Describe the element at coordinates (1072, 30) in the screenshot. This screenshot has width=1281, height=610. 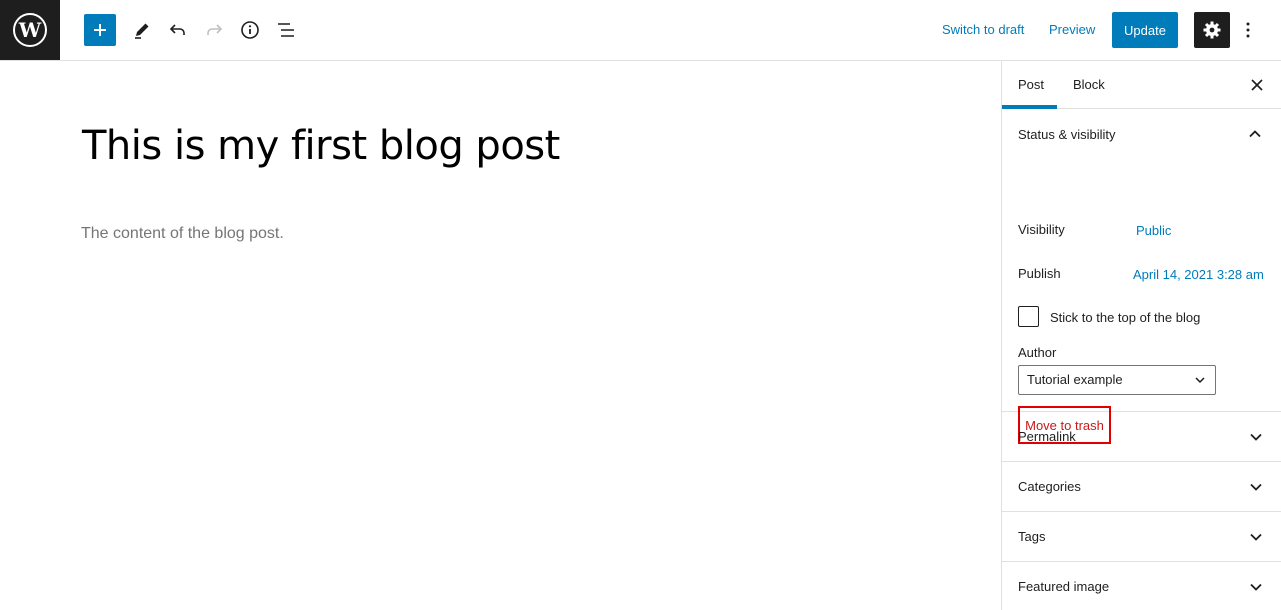
I see `preview-button: Preview` at that location.